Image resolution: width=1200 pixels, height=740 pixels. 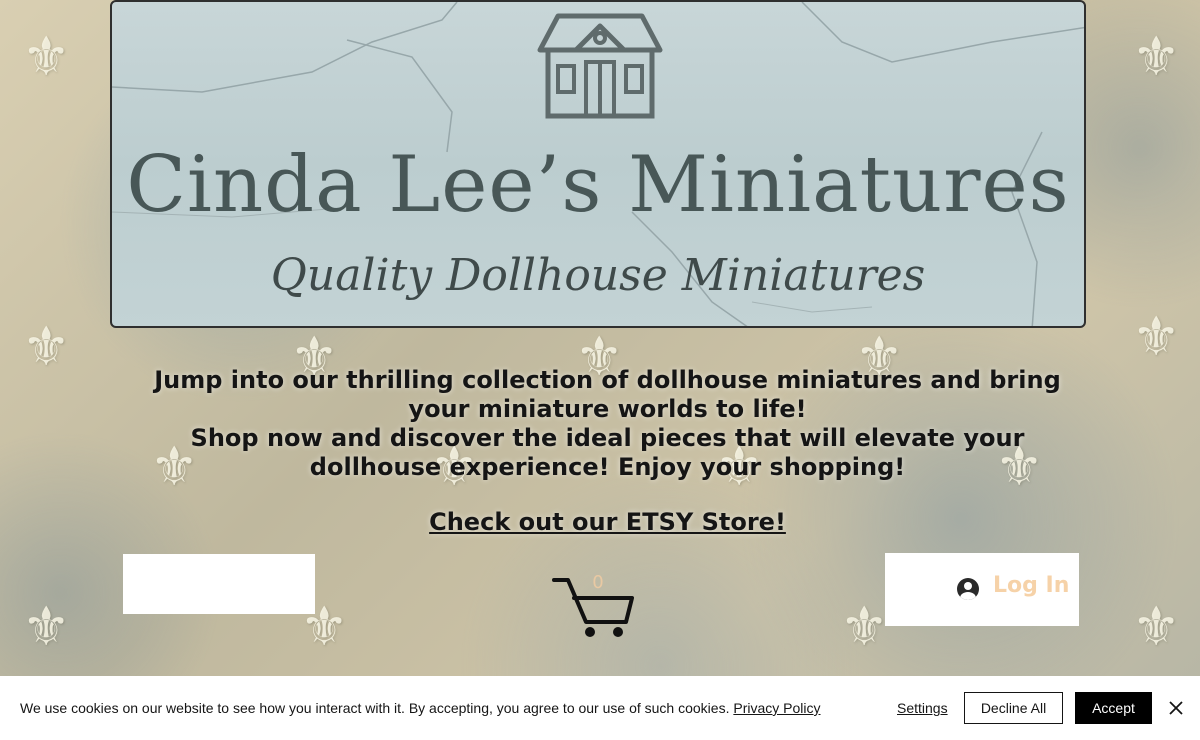 What do you see at coordinates (598, 275) in the screenshot?
I see `brand-tagline: Quality Dollhouse Miniatures` at bounding box center [598, 275].